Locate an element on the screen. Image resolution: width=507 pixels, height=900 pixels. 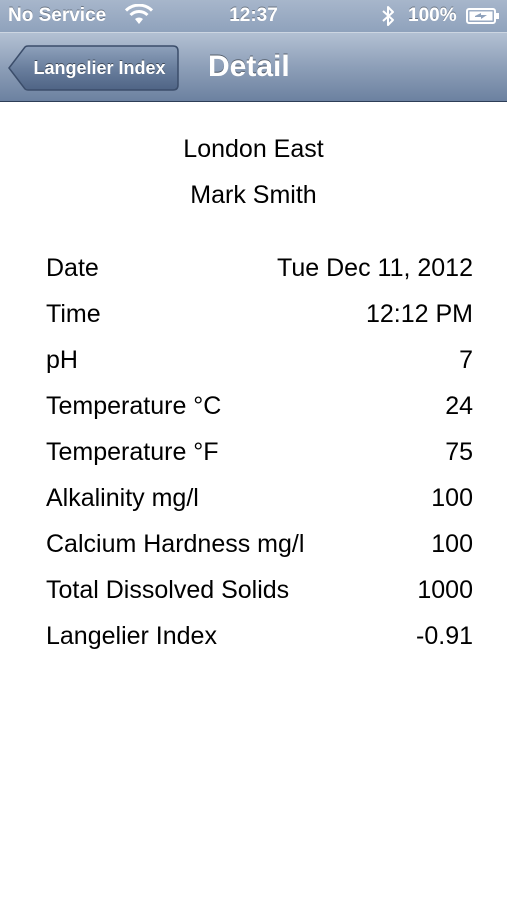
detail-row-date: Date Tue Dec 11, 2012 is located at coordinates (259, 268).